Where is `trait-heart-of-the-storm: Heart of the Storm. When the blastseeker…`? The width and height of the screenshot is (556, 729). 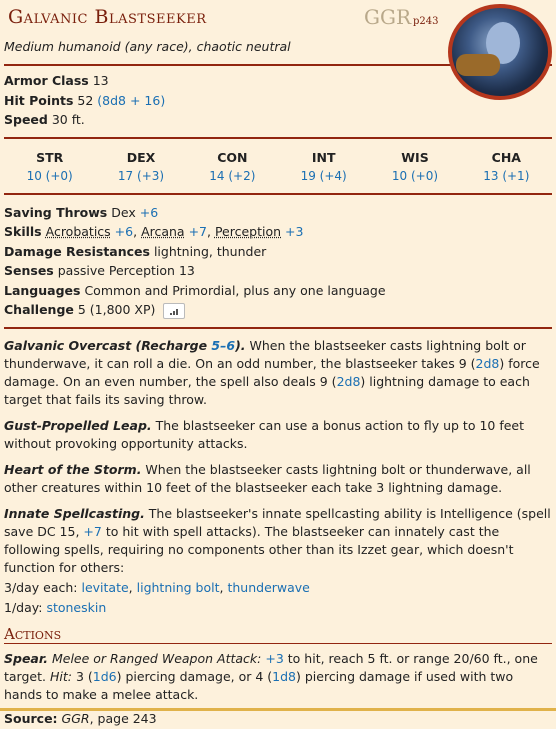 trait-heart-of-the-storm: Heart of the Storm. When the blastseeker… is located at coordinates (278, 479).